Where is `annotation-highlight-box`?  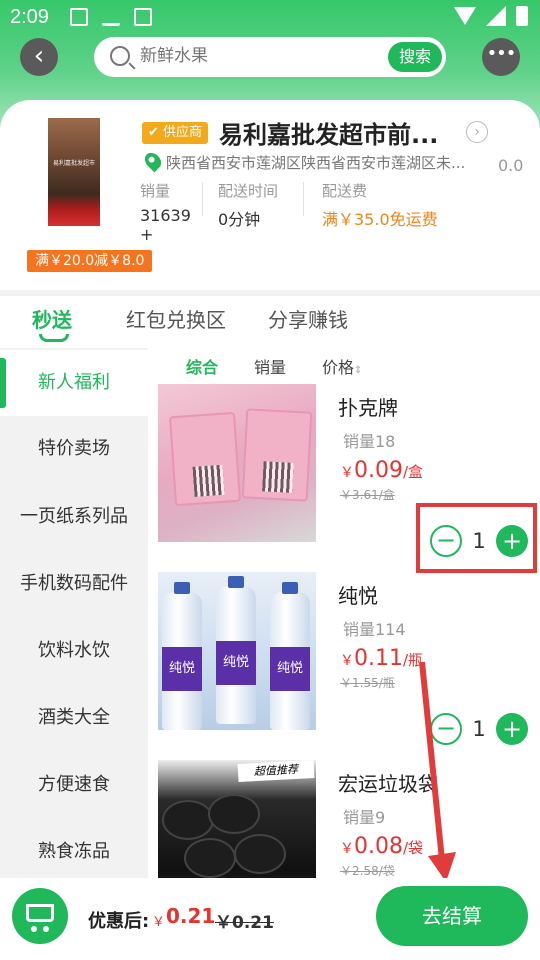 annotation-highlight-box is located at coordinates (476, 538).